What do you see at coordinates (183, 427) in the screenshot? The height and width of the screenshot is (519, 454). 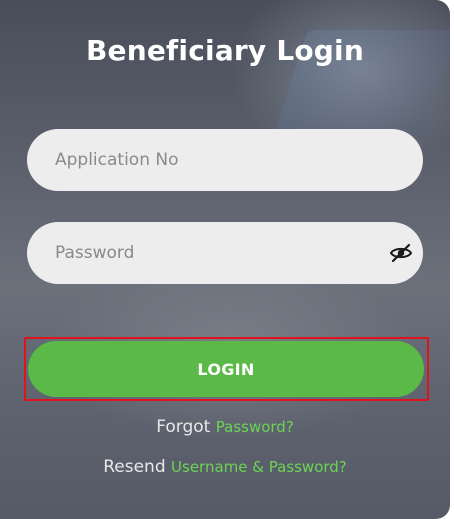 I see `forgot-prefix: Forgot` at bounding box center [183, 427].